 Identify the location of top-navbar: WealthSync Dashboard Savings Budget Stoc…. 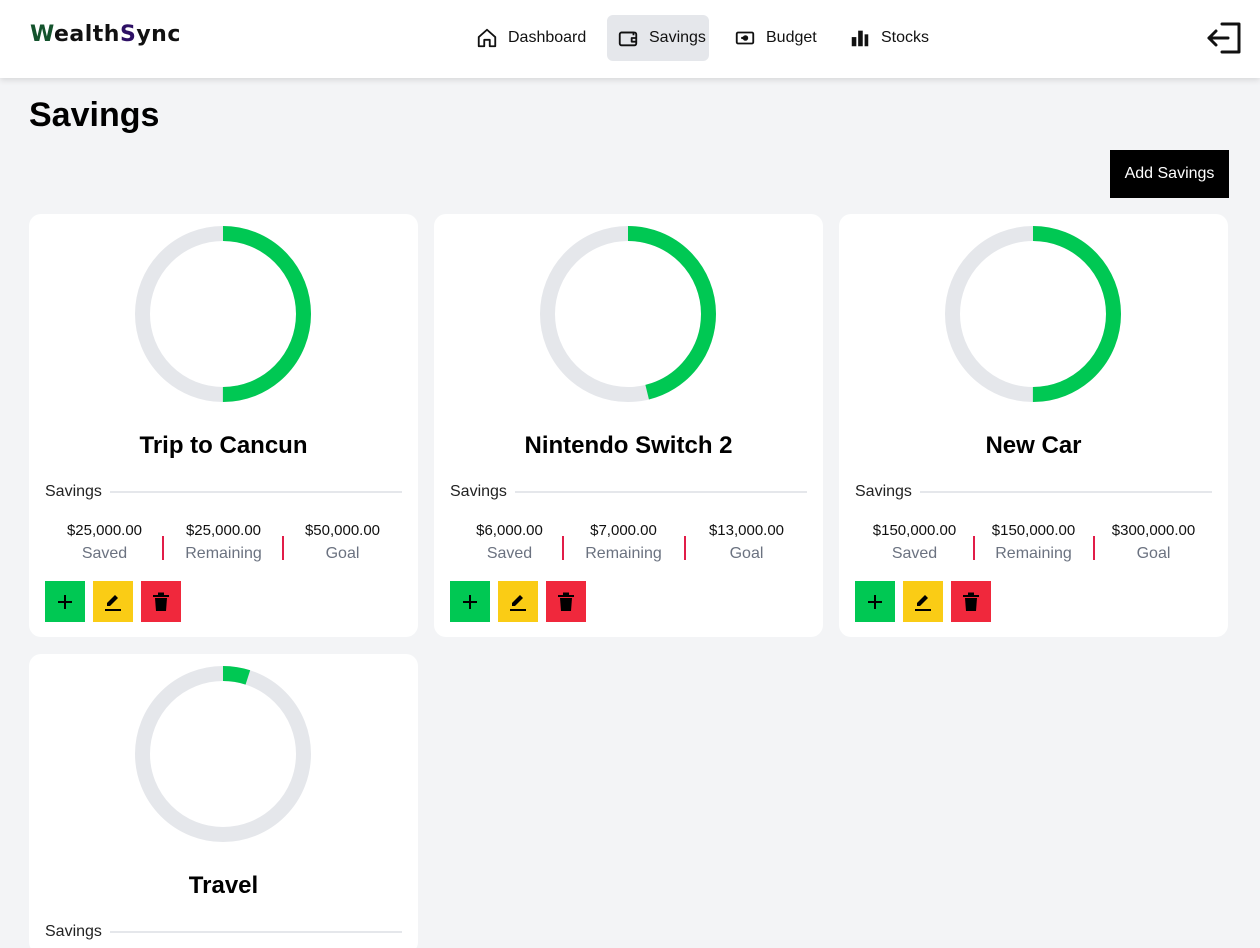
(630, 39).